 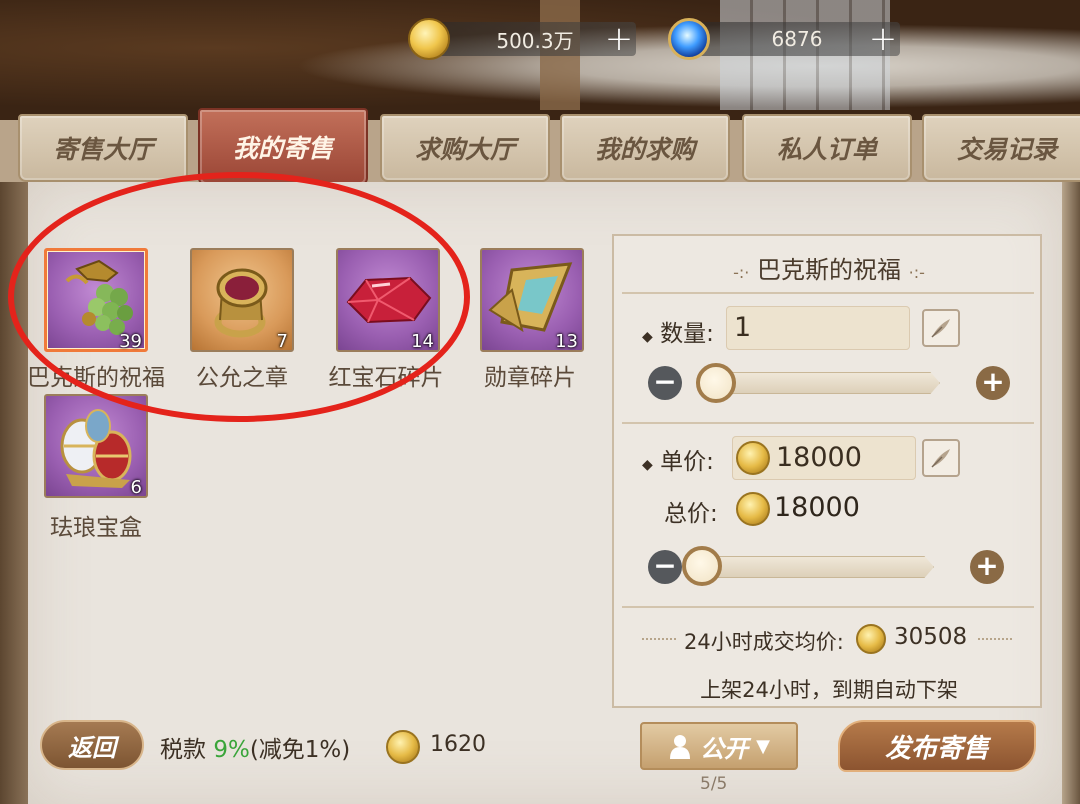 What do you see at coordinates (619, 39) in the screenshot?
I see `add-gold-button: +` at bounding box center [619, 39].